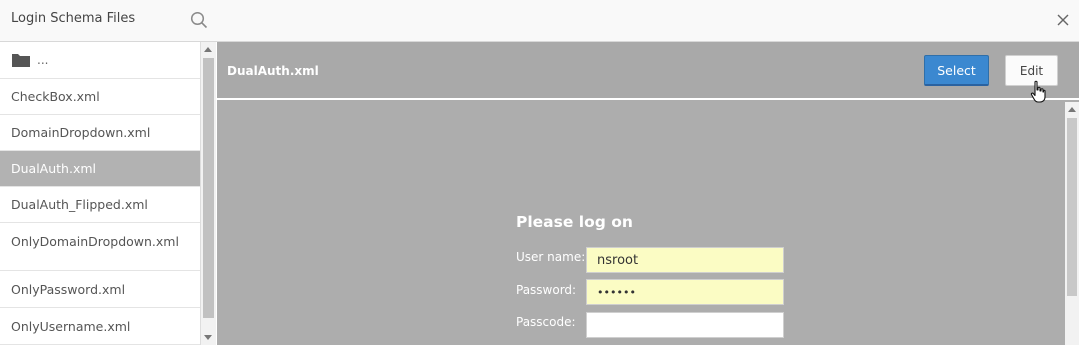  What do you see at coordinates (956, 70) in the screenshot?
I see `select-button: Select` at bounding box center [956, 70].